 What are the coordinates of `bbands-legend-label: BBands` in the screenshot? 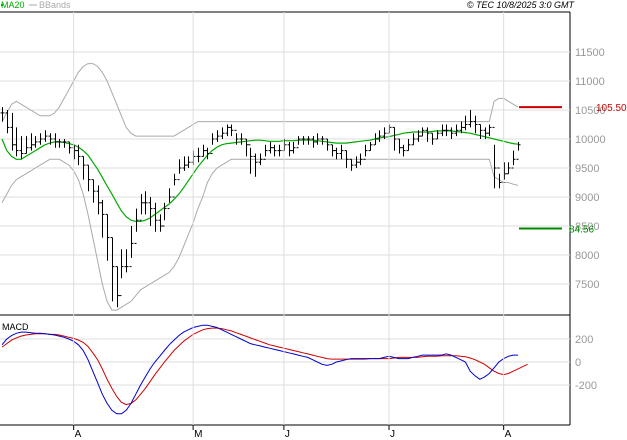 It's located at (55, 5).